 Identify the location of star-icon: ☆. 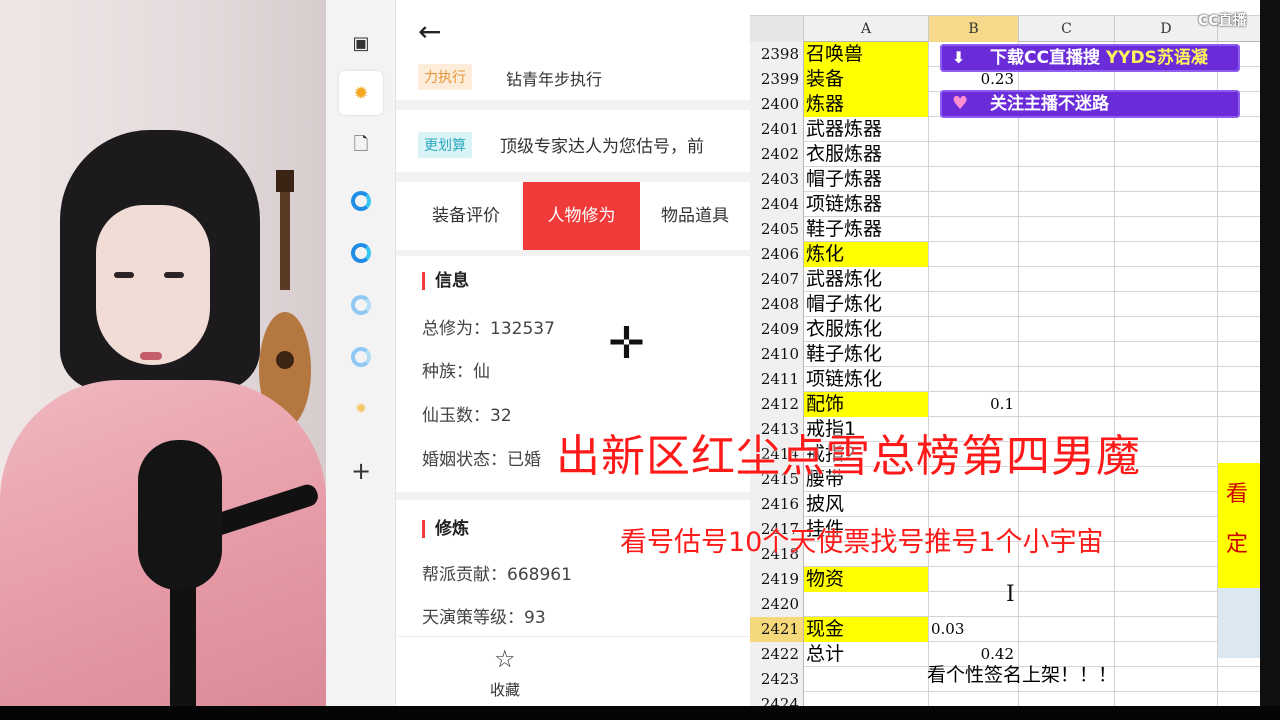
(505, 659).